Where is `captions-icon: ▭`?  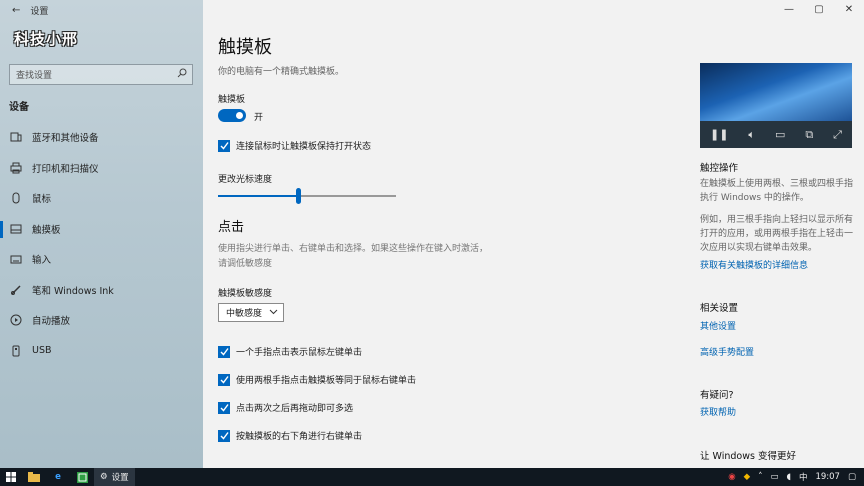 captions-icon: ▭ is located at coordinates (780, 134).